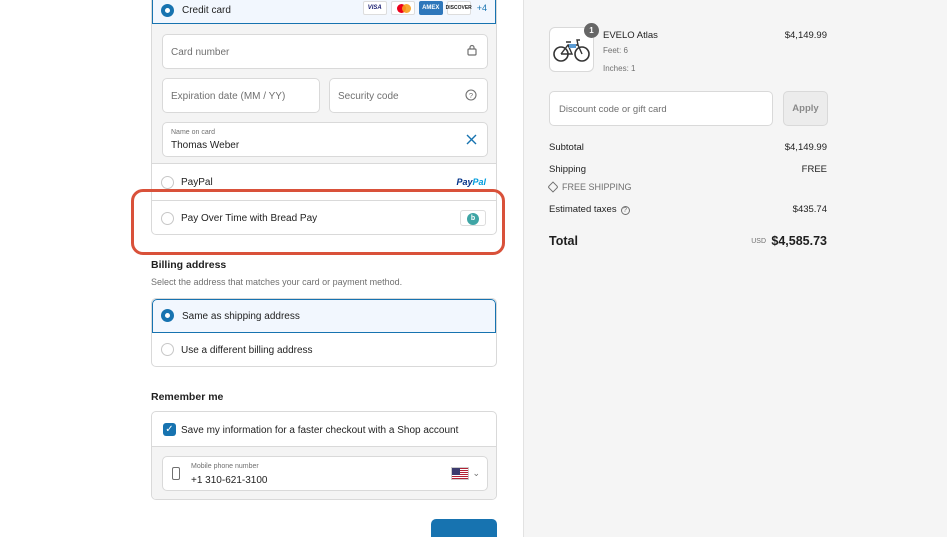 The width and height of the screenshot is (947, 537). What do you see at coordinates (374, 8) in the screenshot?
I see `visa-icon: VISA` at bounding box center [374, 8].